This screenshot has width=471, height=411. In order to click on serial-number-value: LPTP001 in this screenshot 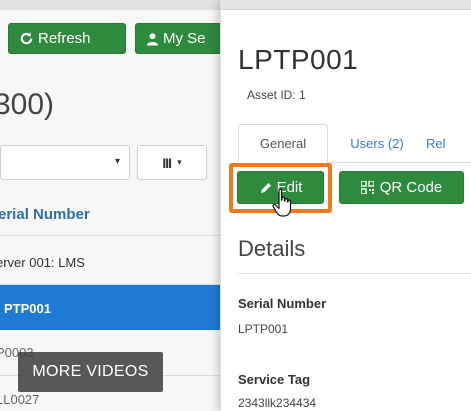, I will do `click(263, 329)`.